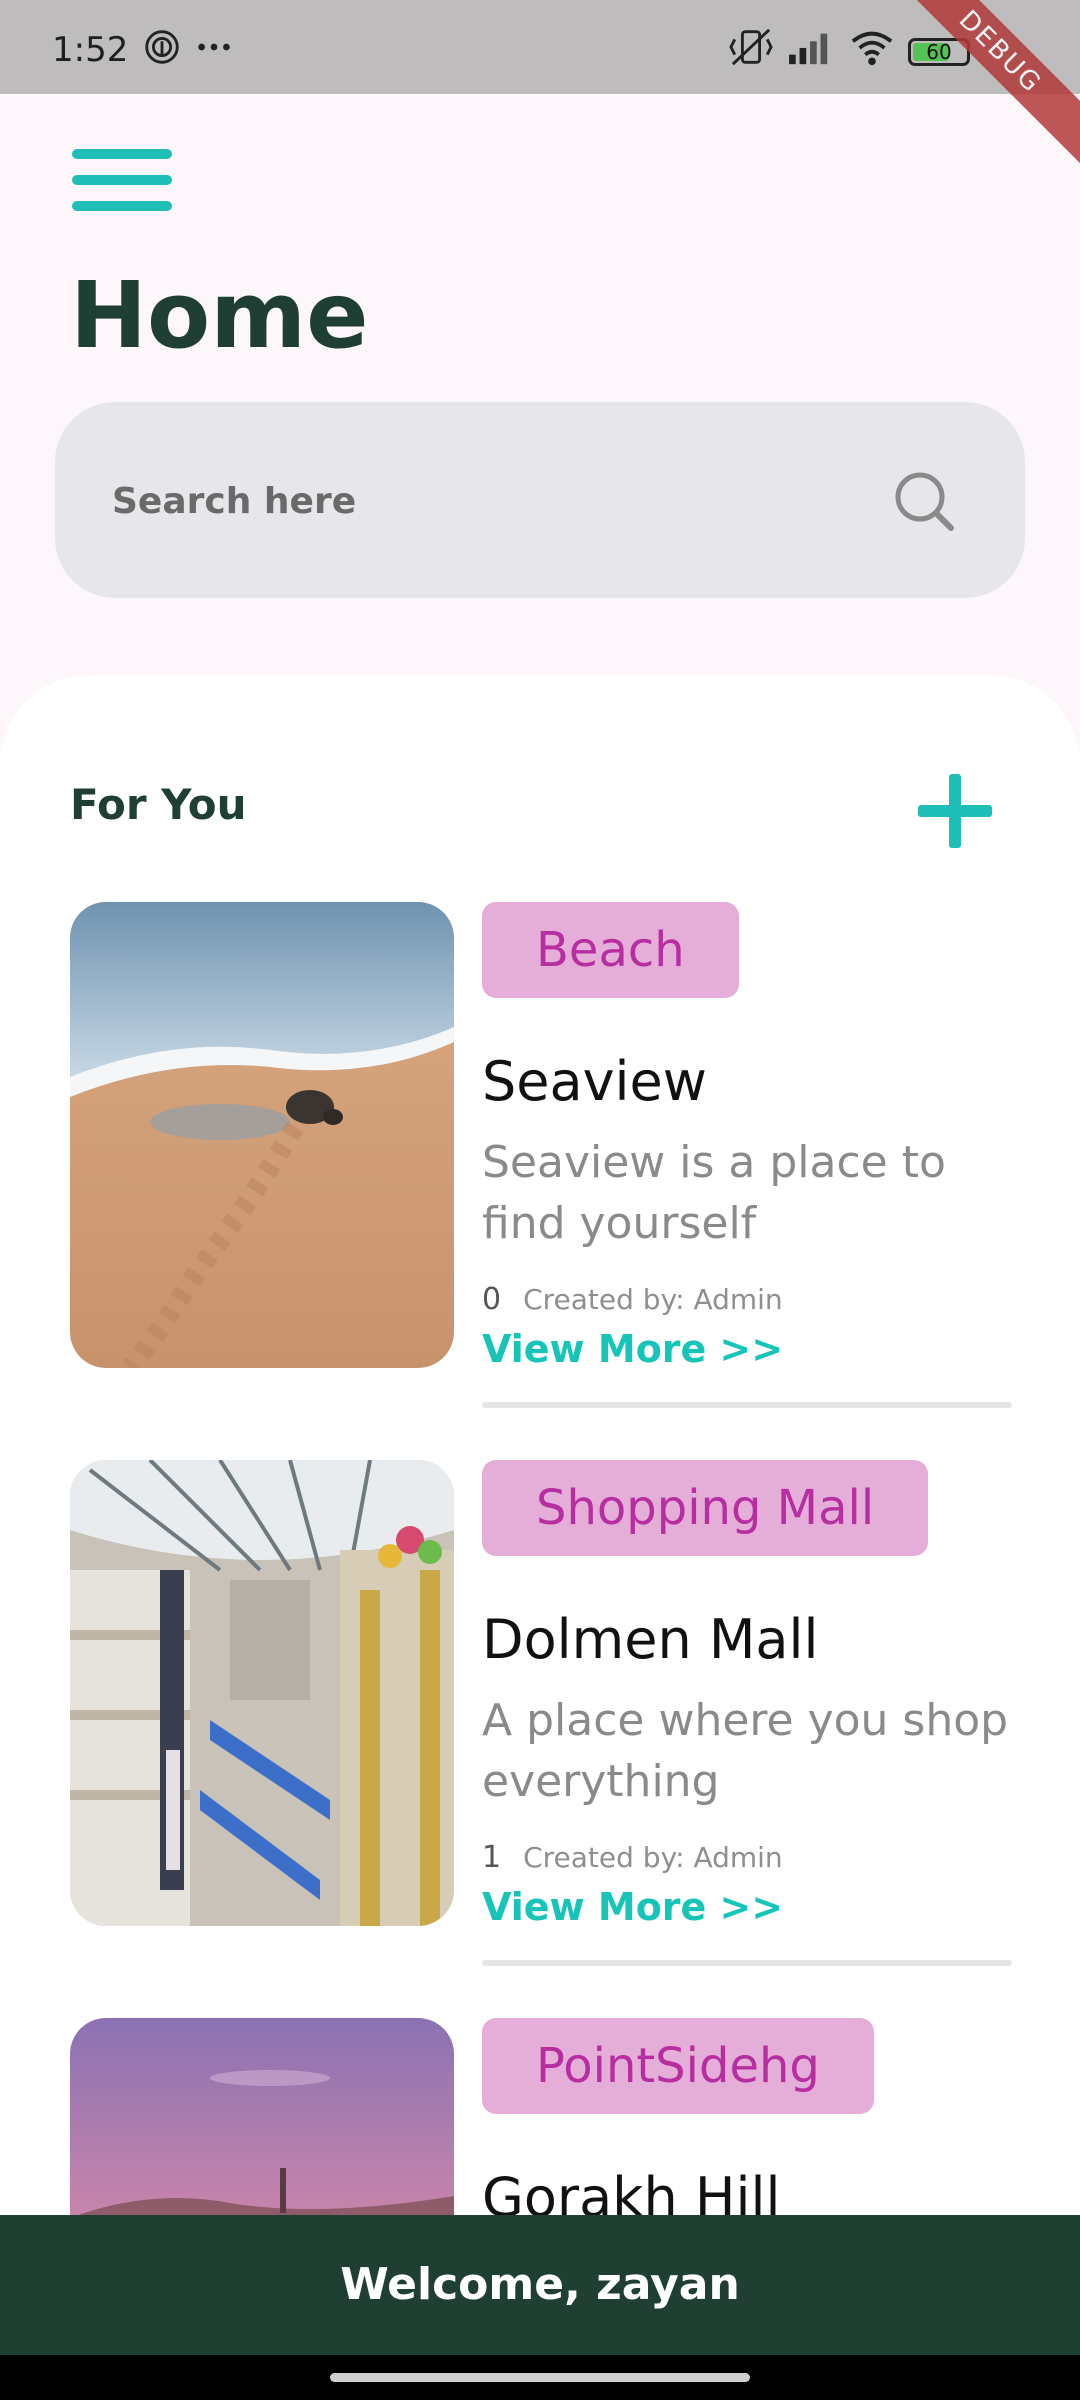  What do you see at coordinates (262, 1135) in the screenshot?
I see `place-image-beach` at bounding box center [262, 1135].